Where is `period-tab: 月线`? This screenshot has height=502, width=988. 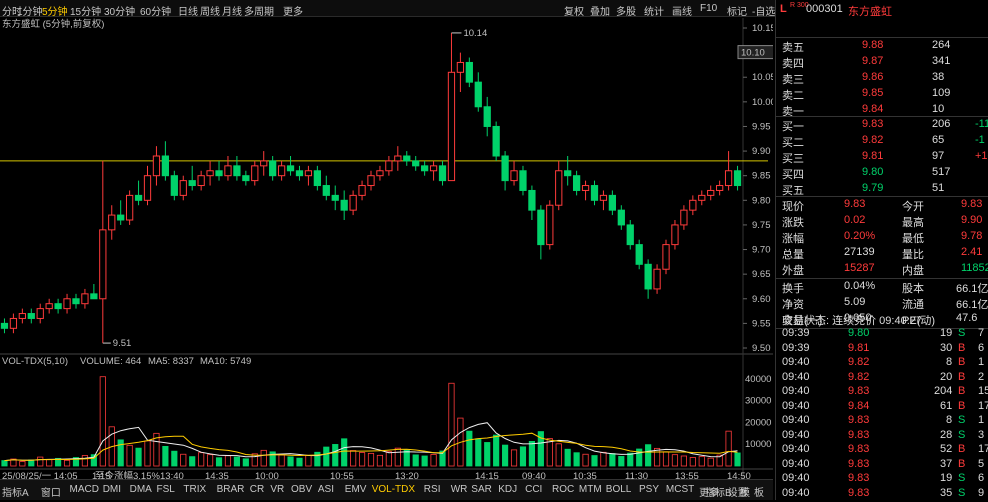
period-tab: 月线 is located at coordinates (232, 10).